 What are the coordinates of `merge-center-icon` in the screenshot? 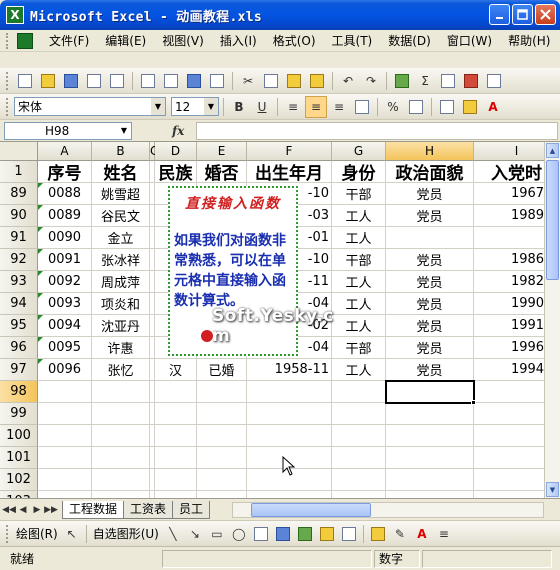 It's located at (362, 107).